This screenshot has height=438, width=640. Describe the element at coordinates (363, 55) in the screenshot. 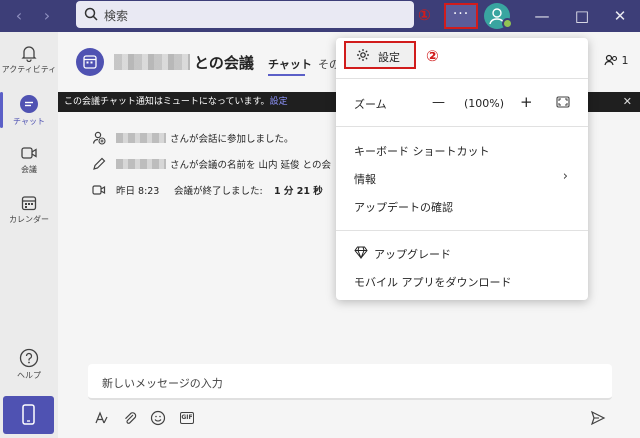

I see `gear-icon` at that location.